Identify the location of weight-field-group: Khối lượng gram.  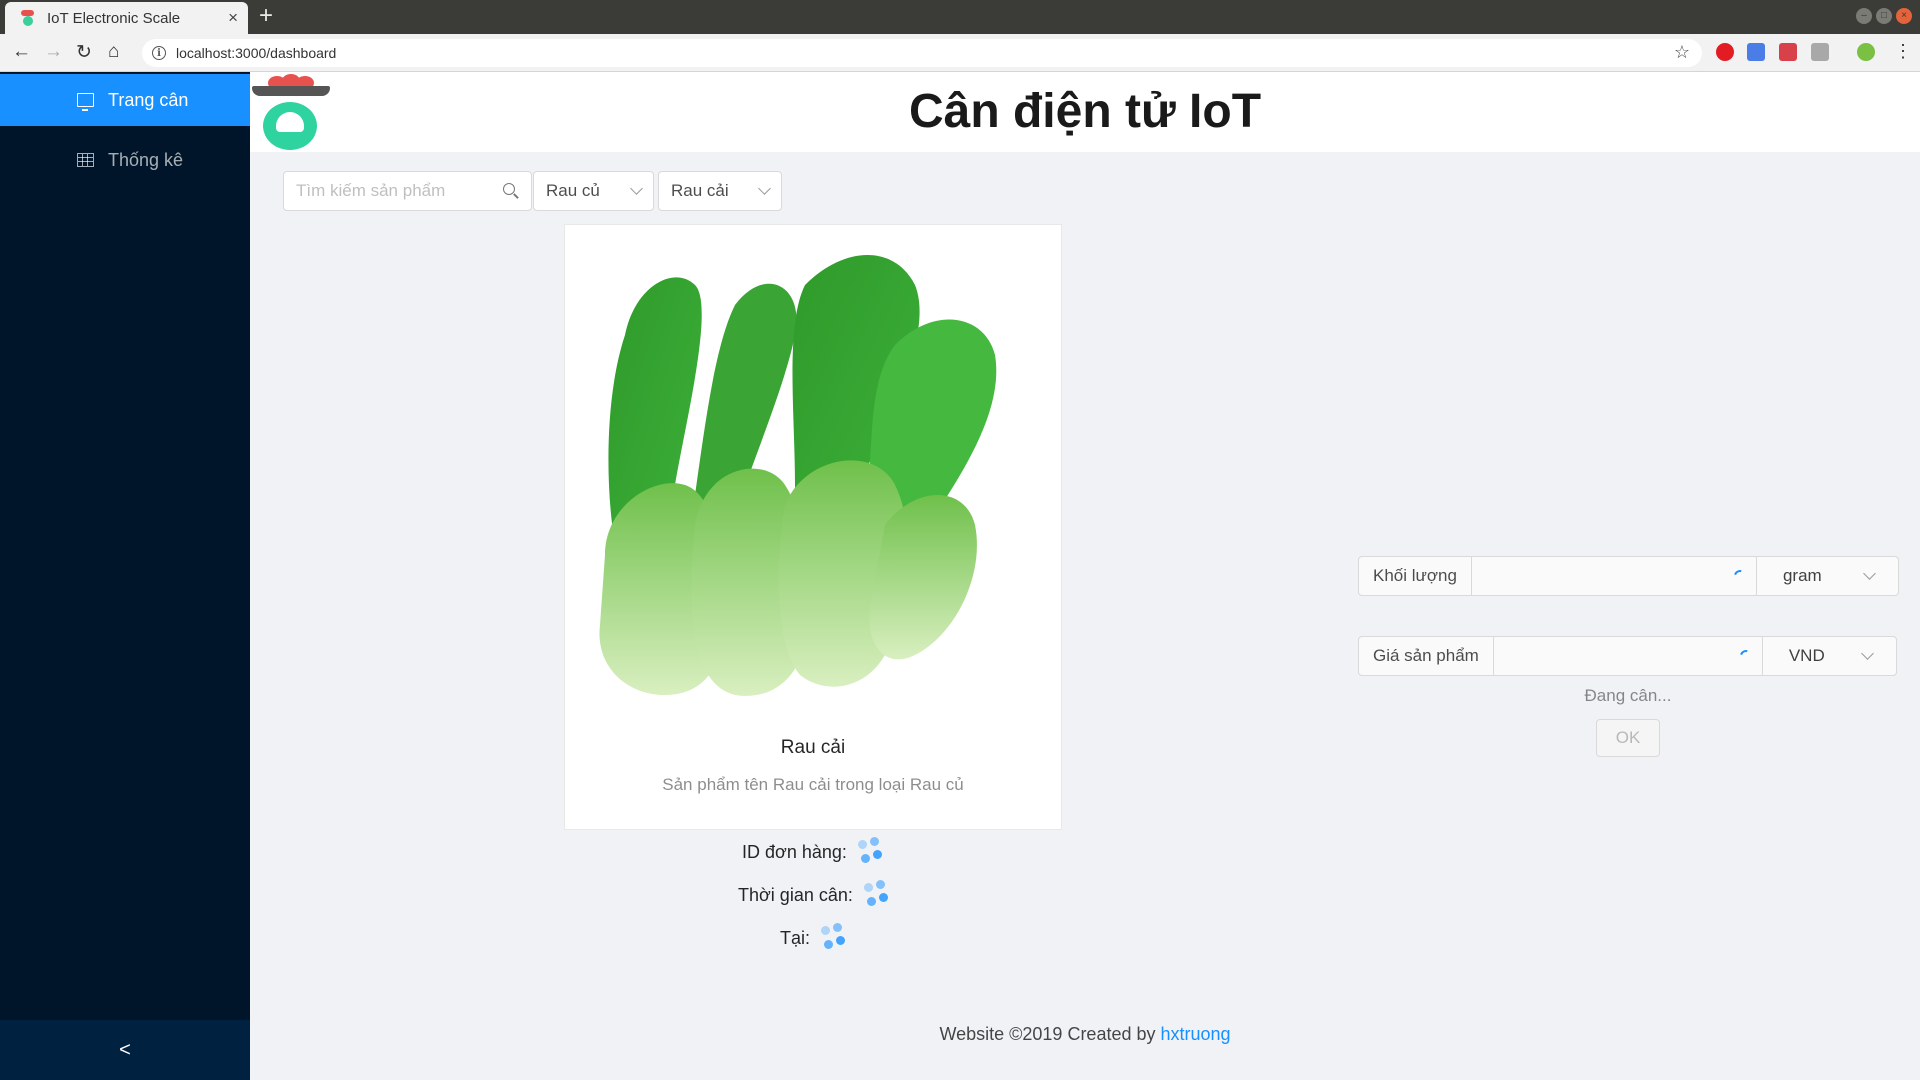
(1628, 576).